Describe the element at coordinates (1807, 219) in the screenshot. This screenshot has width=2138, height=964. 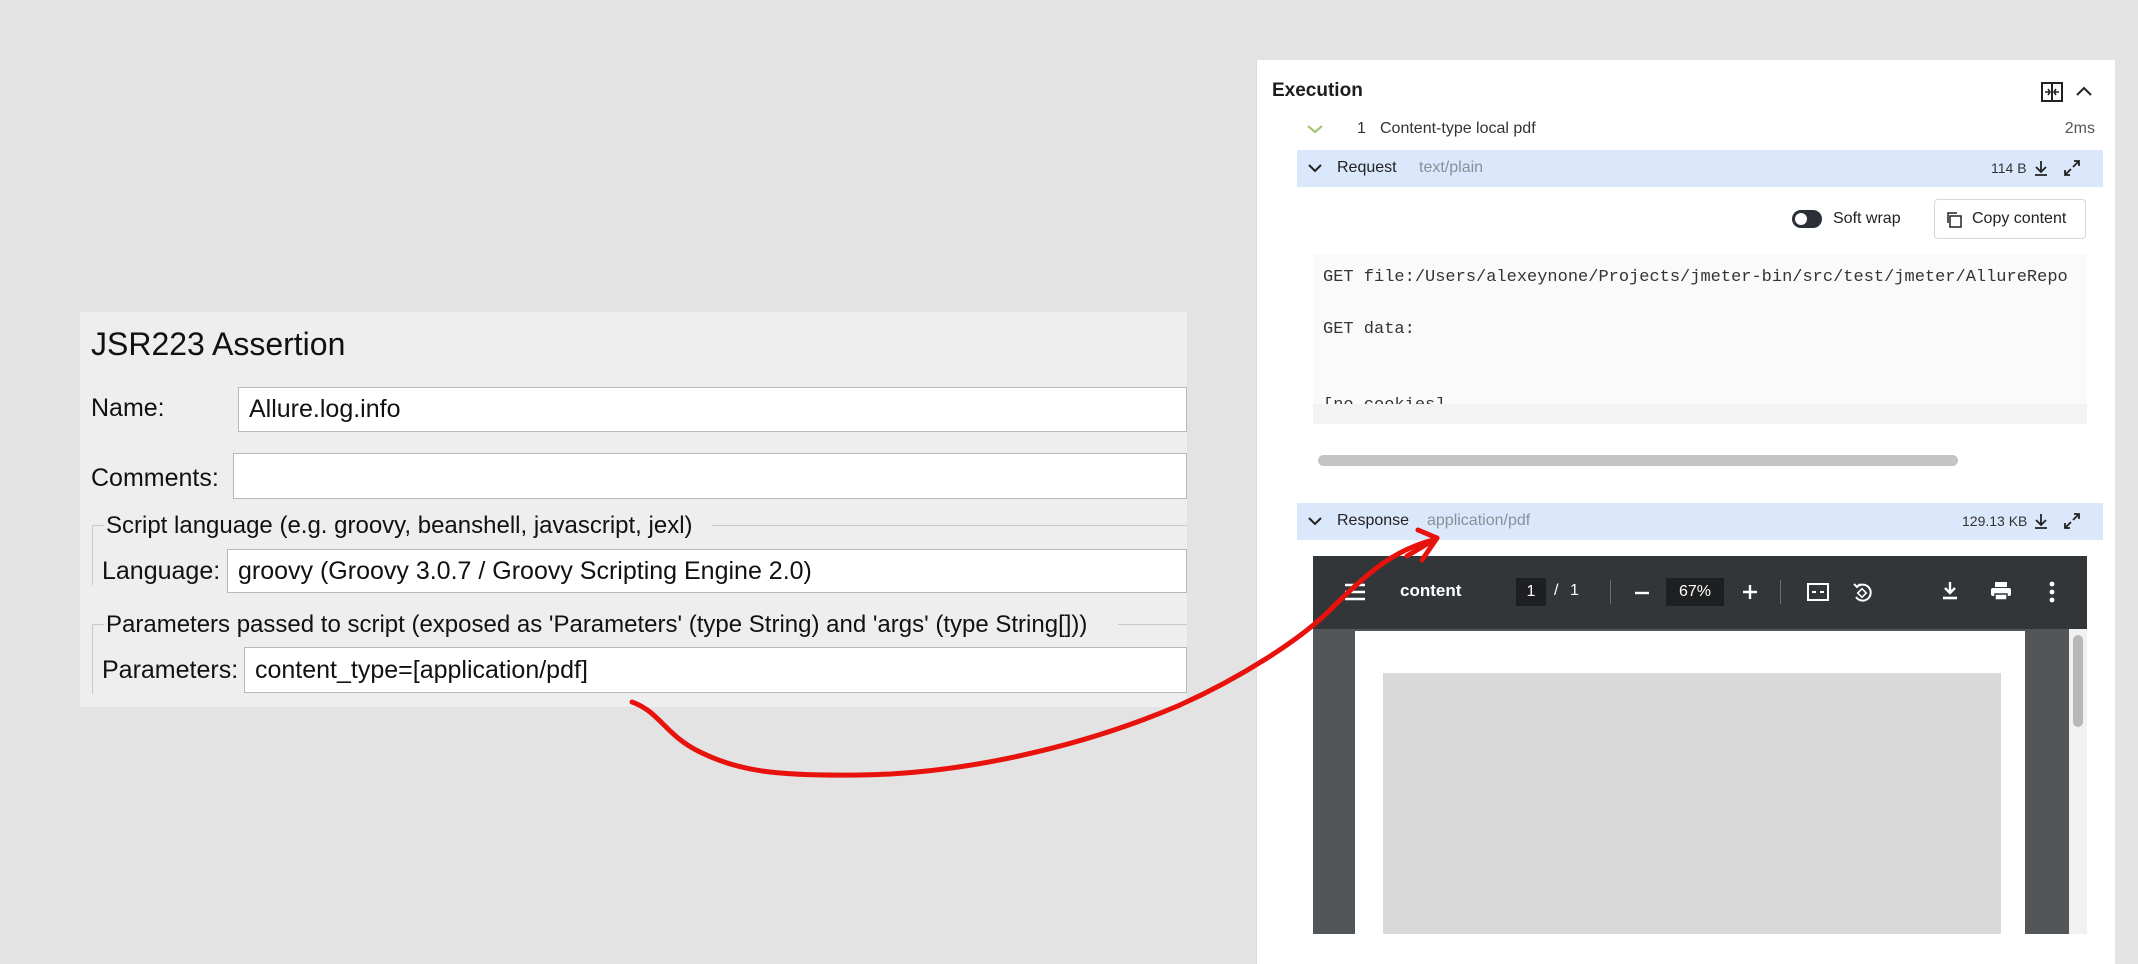
I see `toggle-icon` at that location.